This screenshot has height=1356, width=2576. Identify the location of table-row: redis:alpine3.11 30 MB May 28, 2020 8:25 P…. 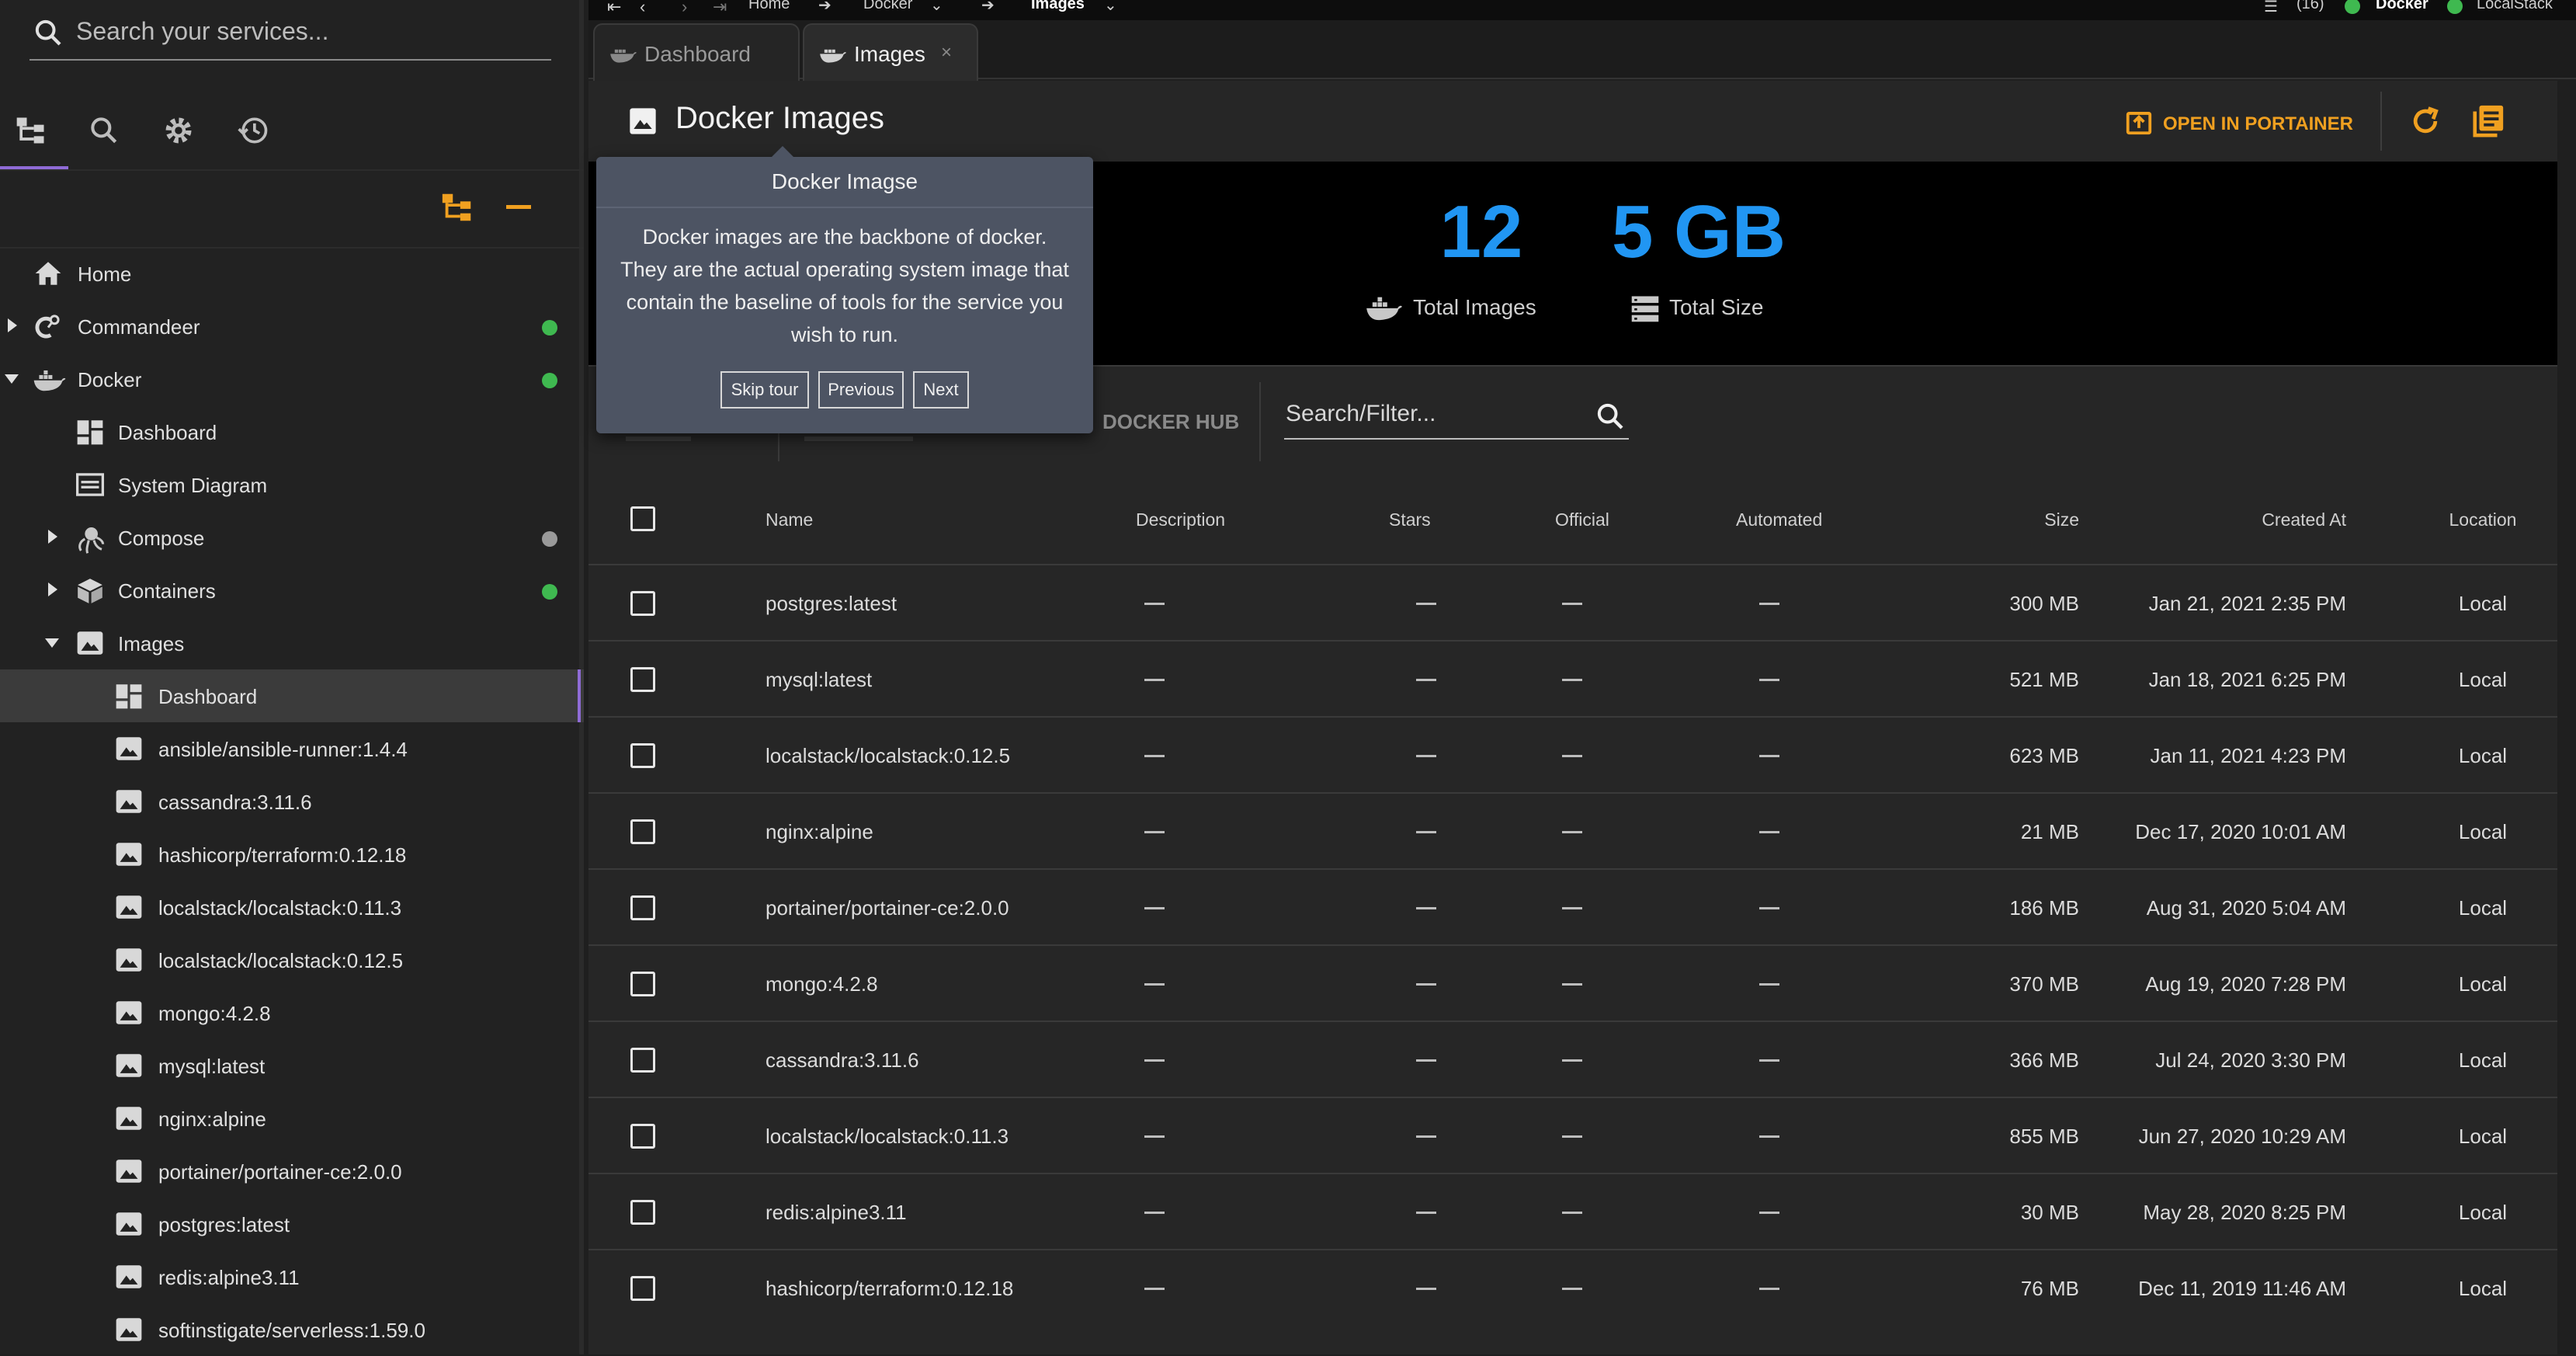
(1572, 1211).